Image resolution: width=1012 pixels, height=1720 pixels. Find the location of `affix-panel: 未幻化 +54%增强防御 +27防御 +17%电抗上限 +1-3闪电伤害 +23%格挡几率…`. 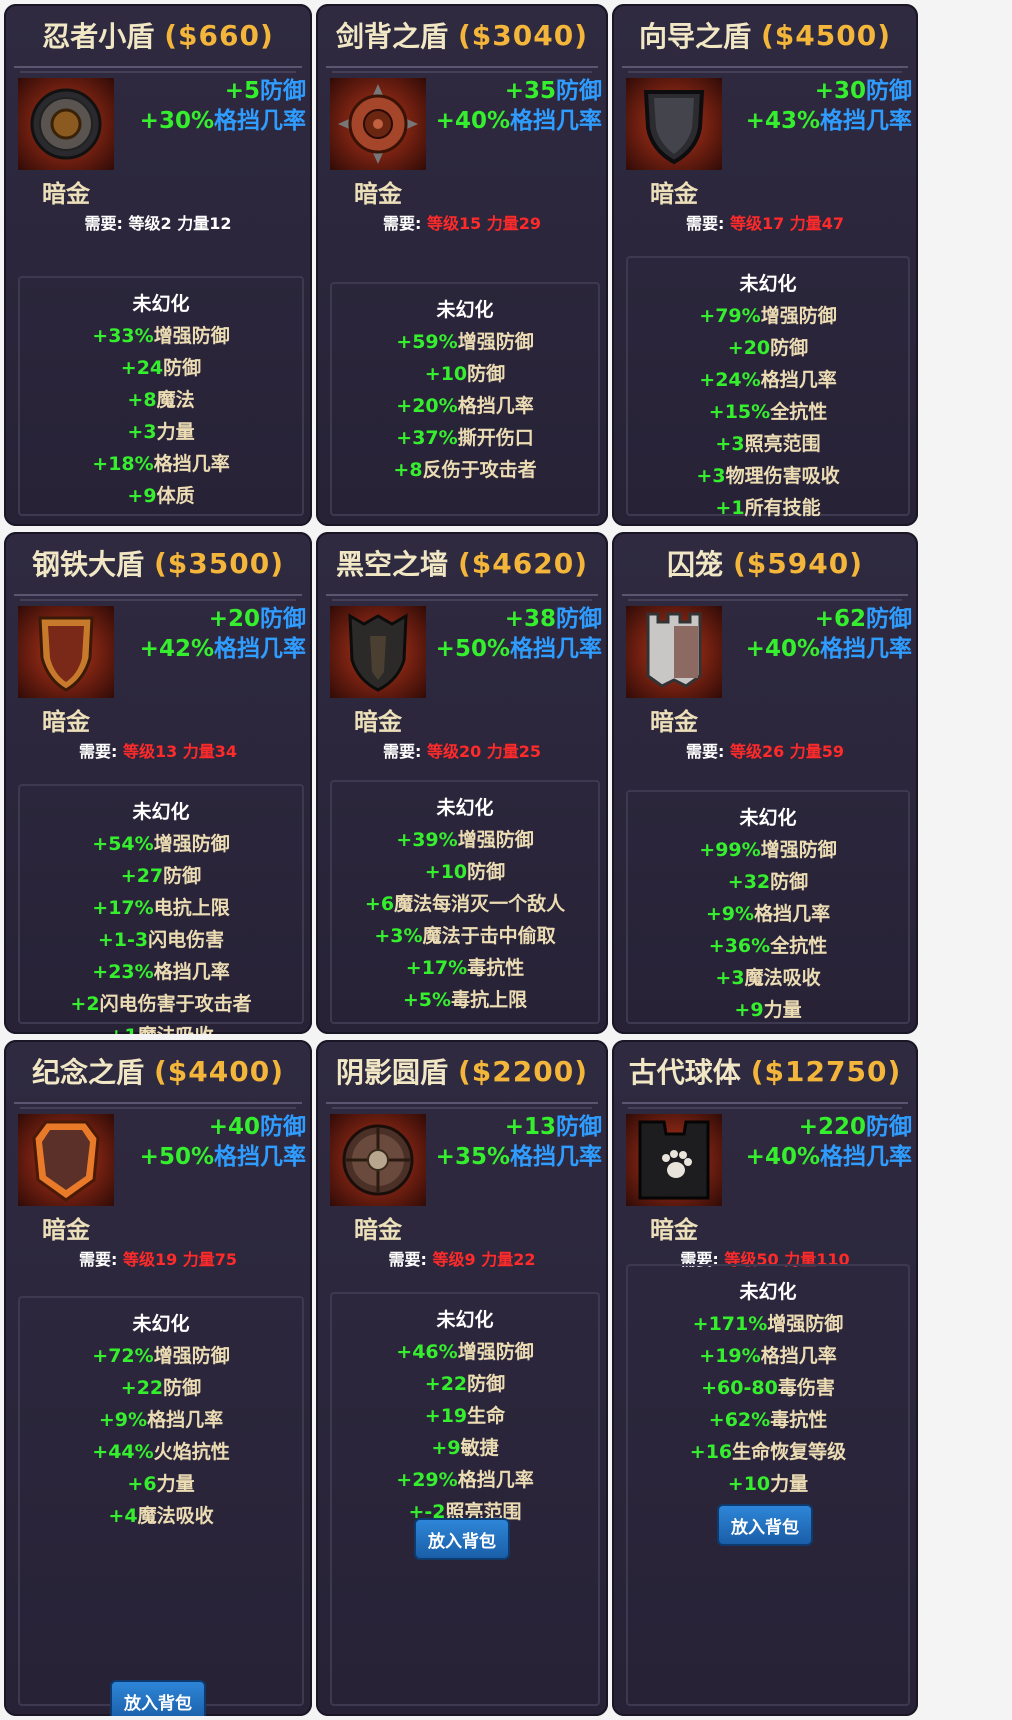

affix-panel: 未幻化 +54%增强防御 +27防御 +17%电抗上限 +1-3闪电伤害 +23%格挡几率… is located at coordinates (161, 909).